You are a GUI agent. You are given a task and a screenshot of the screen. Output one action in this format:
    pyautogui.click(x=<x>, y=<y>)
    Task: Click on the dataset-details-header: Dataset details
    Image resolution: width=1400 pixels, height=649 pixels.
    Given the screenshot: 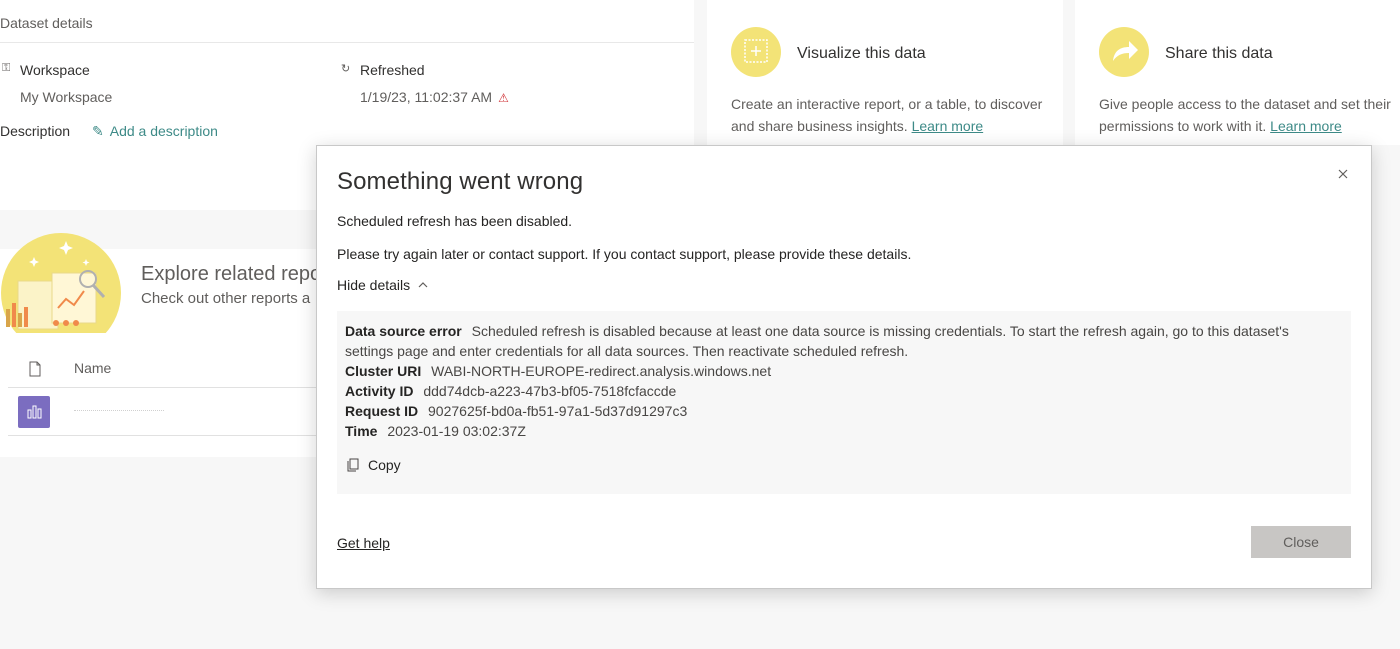 What is the action you would take?
    pyautogui.click(x=347, y=21)
    